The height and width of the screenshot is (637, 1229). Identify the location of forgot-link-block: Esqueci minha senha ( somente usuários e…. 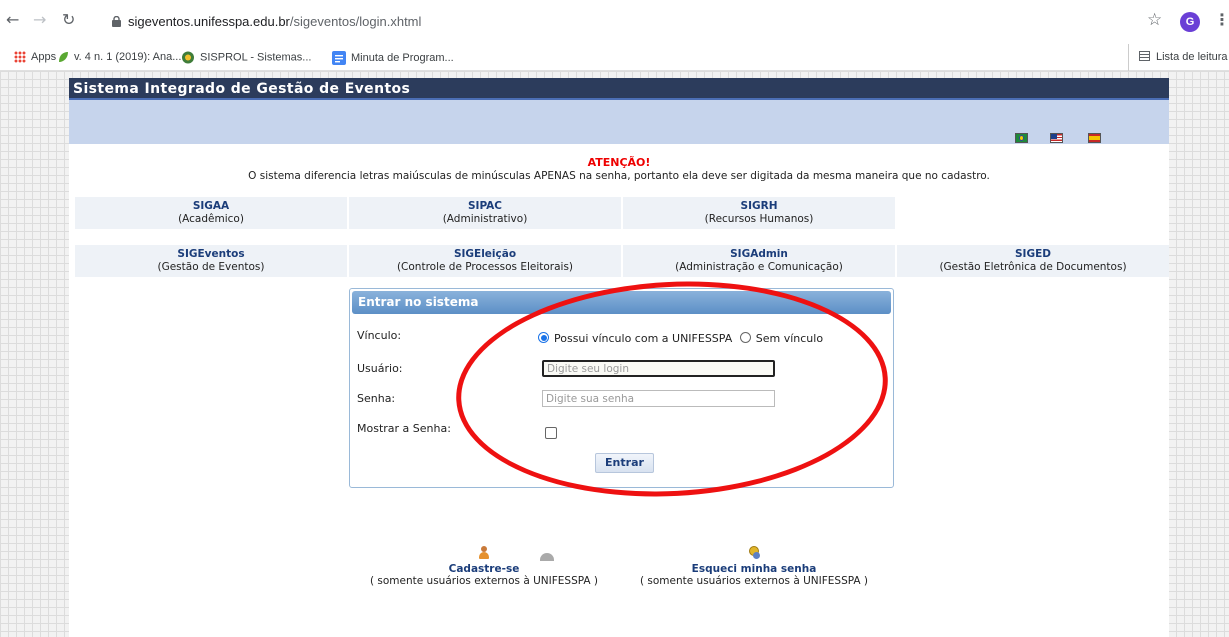
(754, 566).